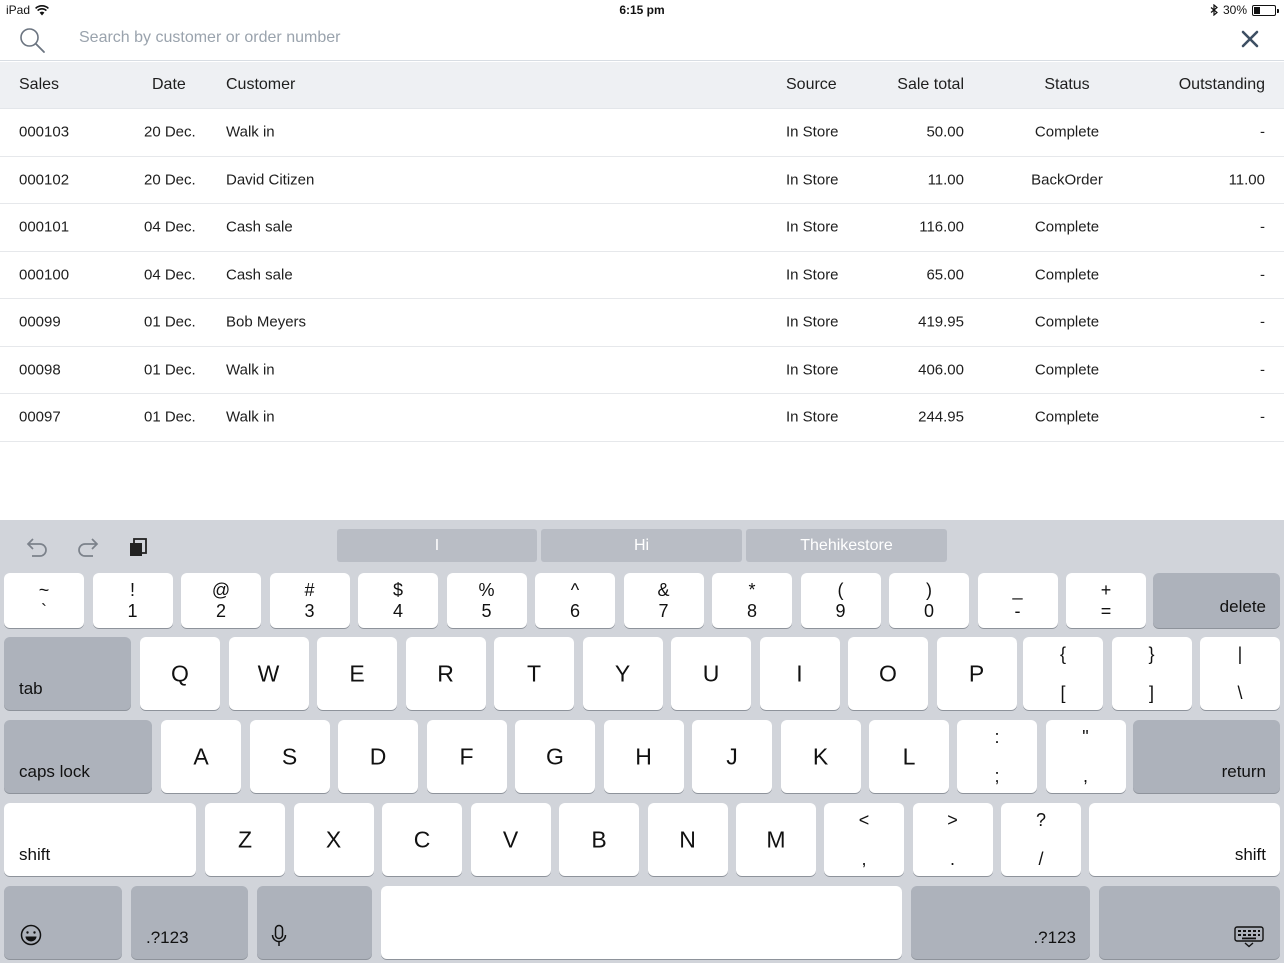 The width and height of the screenshot is (1284, 963). I want to click on key-number-1: ! 1, so click(132, 600).